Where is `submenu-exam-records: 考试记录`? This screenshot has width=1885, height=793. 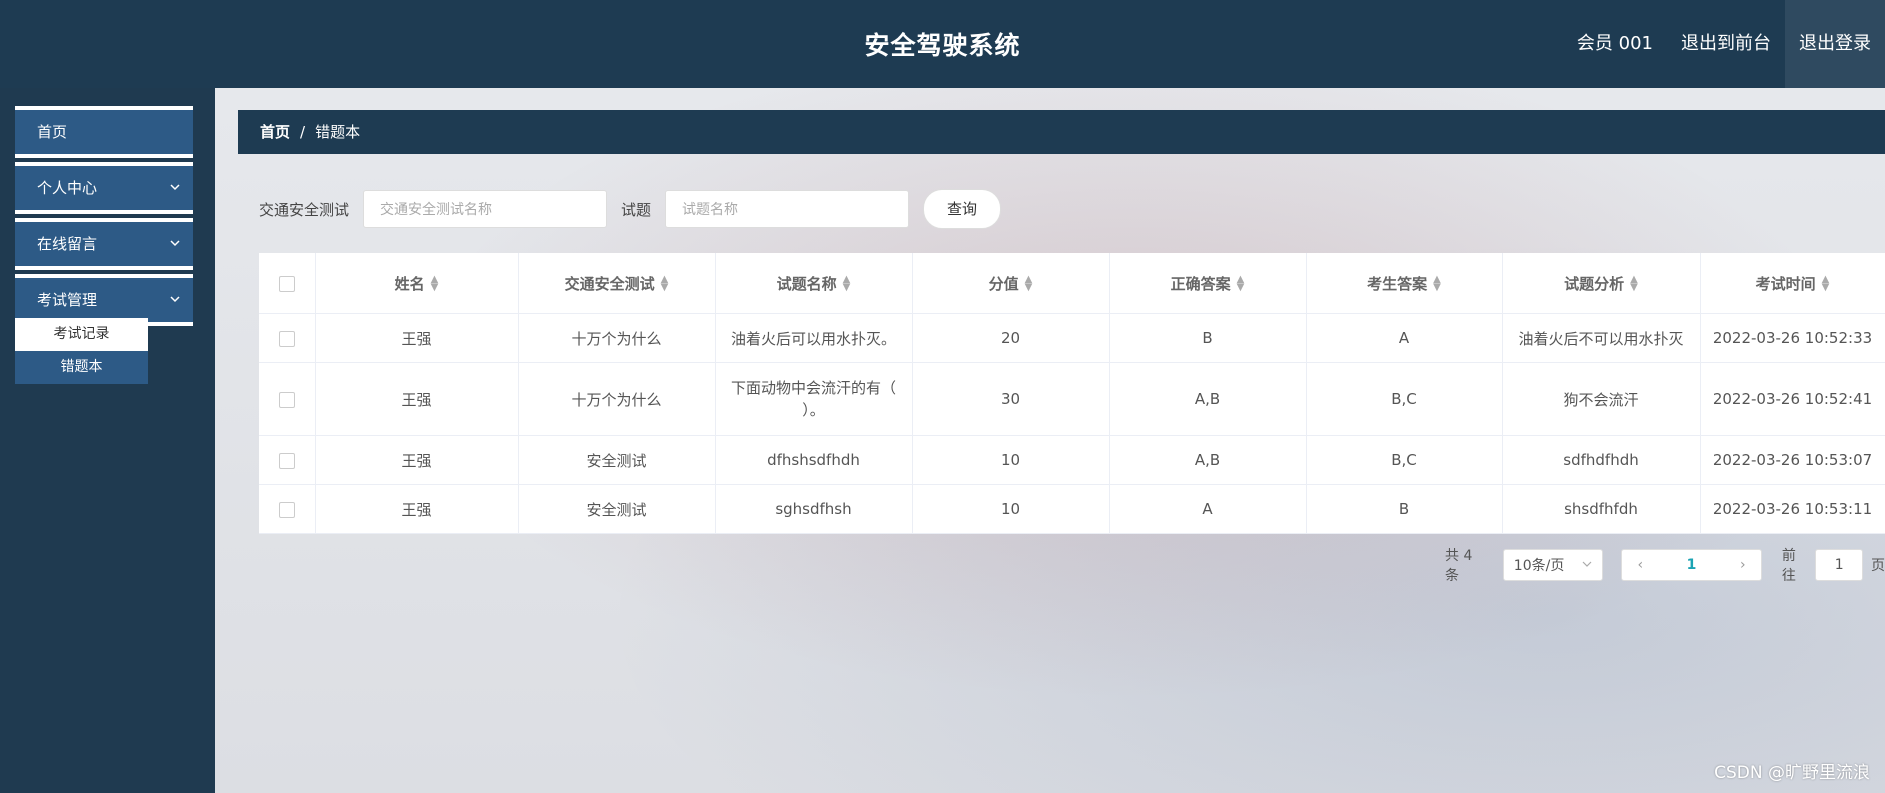
submenu-exam-records: 考试记录 is located at coordinates (81, 334).